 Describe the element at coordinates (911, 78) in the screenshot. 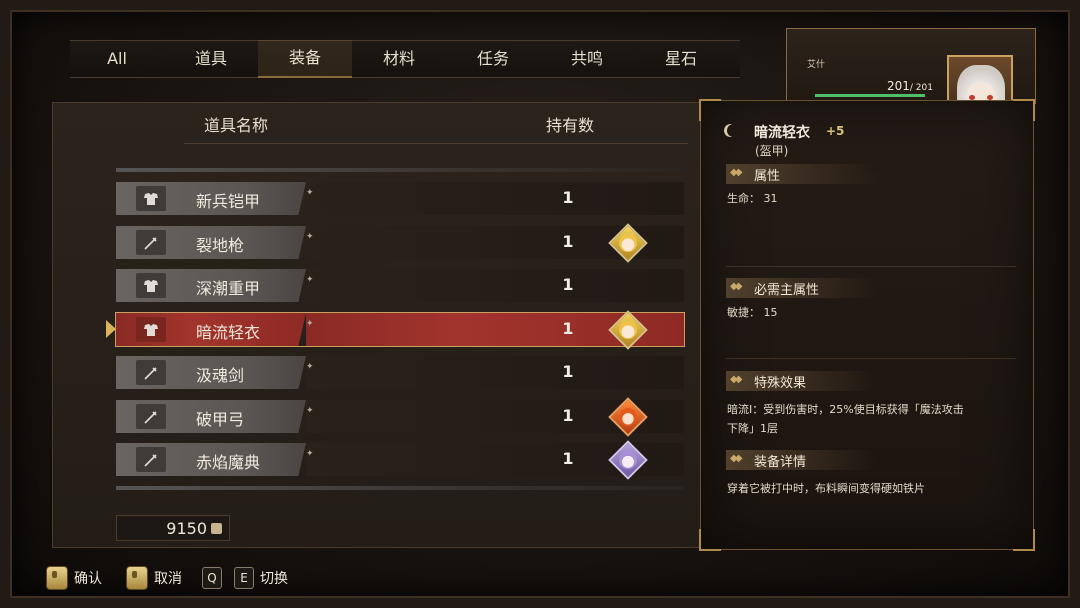

I see `character-card: 艾什 201/ 201` at that location.